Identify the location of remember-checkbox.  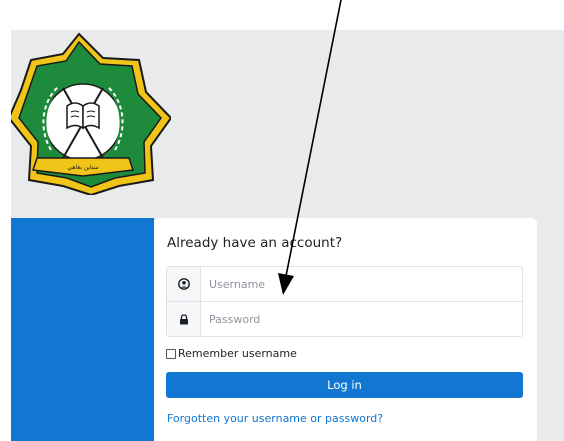
(171, 353).